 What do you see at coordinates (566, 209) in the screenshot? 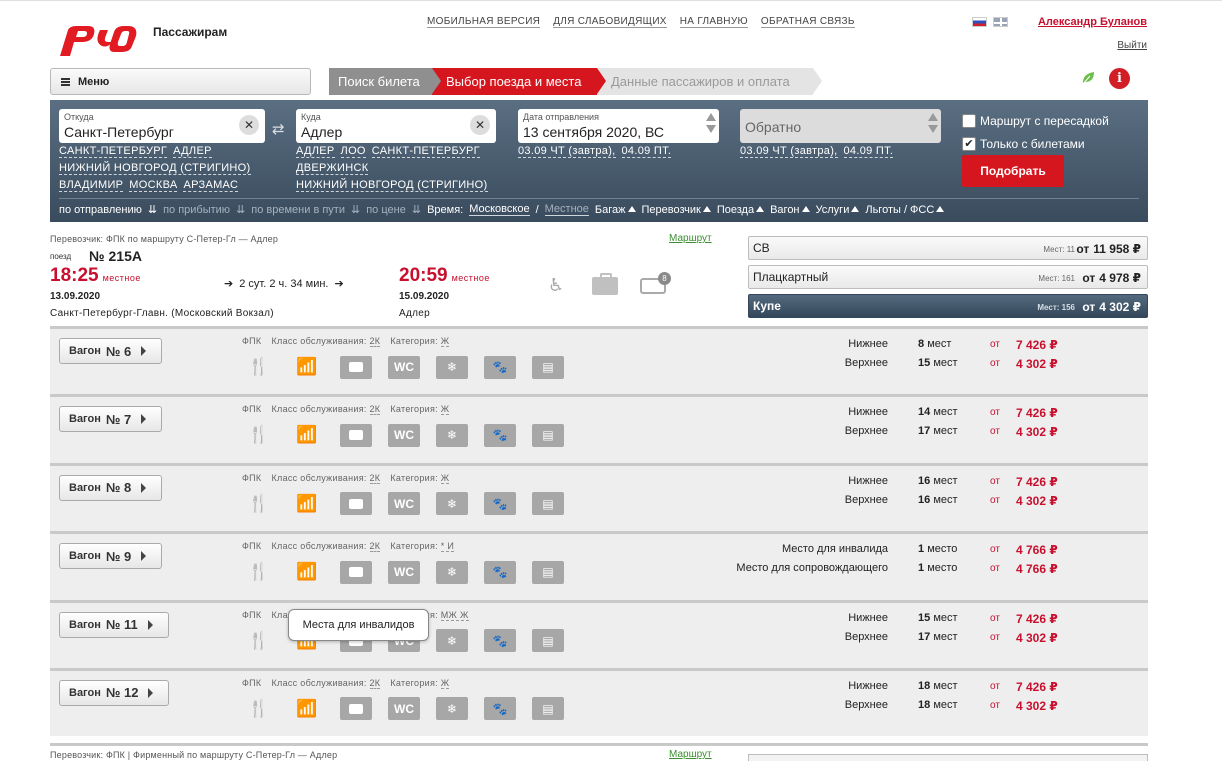
I see `time-local: Местное` at bounding box center [566, 209].